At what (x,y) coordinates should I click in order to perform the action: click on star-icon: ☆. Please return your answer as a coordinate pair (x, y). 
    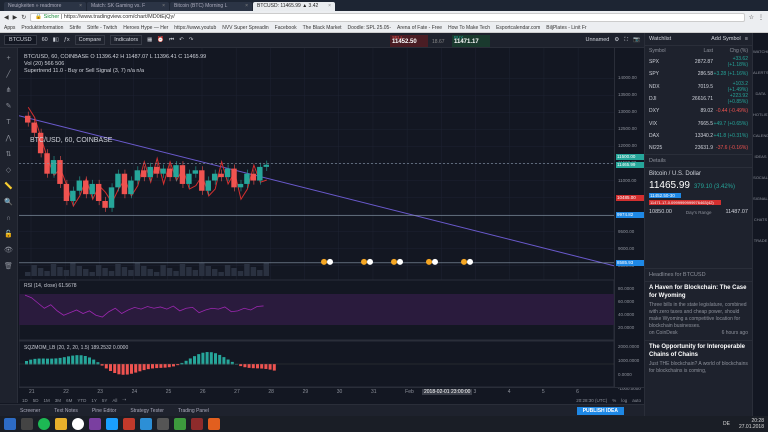
    Looking at the image, I should click on (751, 17).